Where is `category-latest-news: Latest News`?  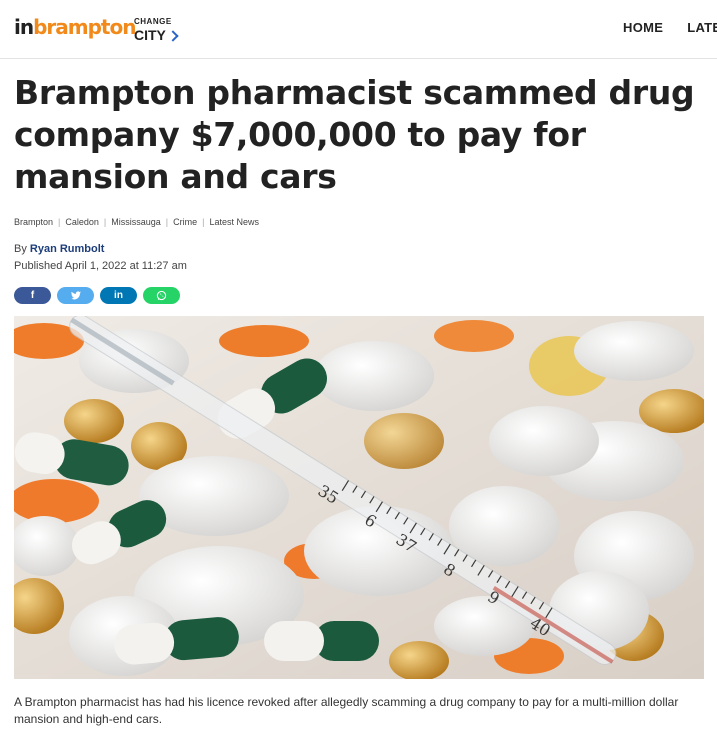
category-latest-news: Latest News is located at coordinates (234, 222).